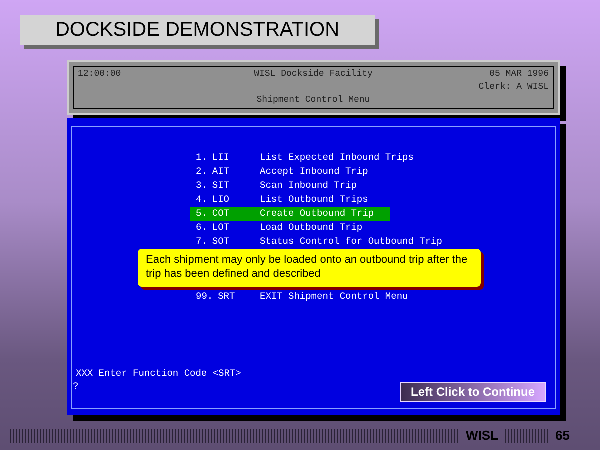  Describe the element at coordinates (305, 158) in the screenshot. I see `menu-item: 1. LII List Expected Inbound Trips` at that location.